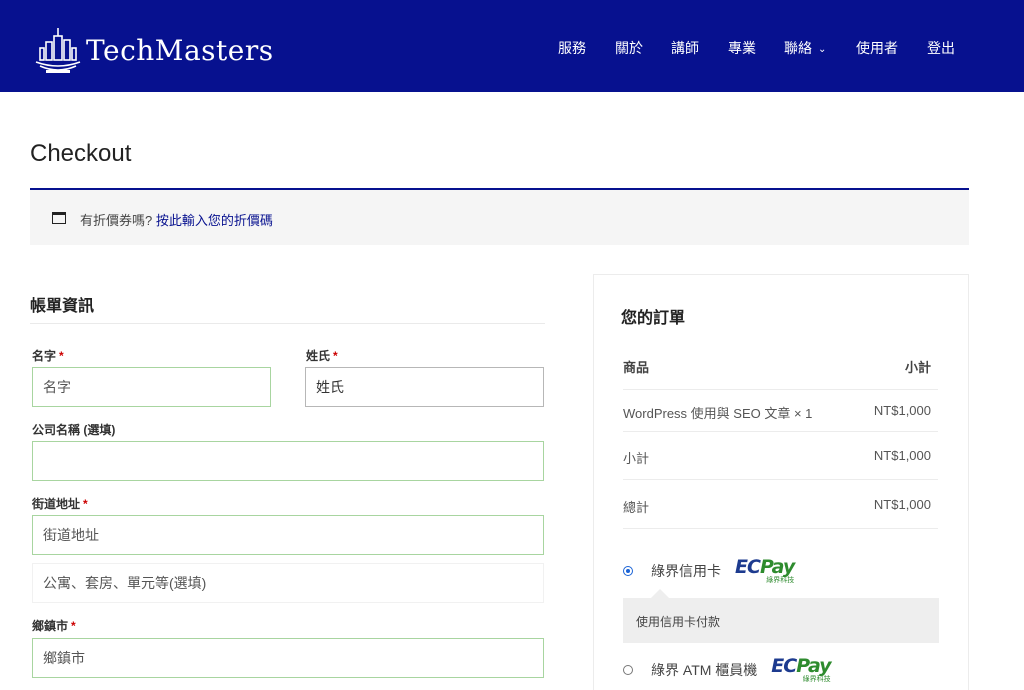 This screenshot has height=690, width=1024. I want to click on nav-item-expertise: 專業, so click(742, 48).